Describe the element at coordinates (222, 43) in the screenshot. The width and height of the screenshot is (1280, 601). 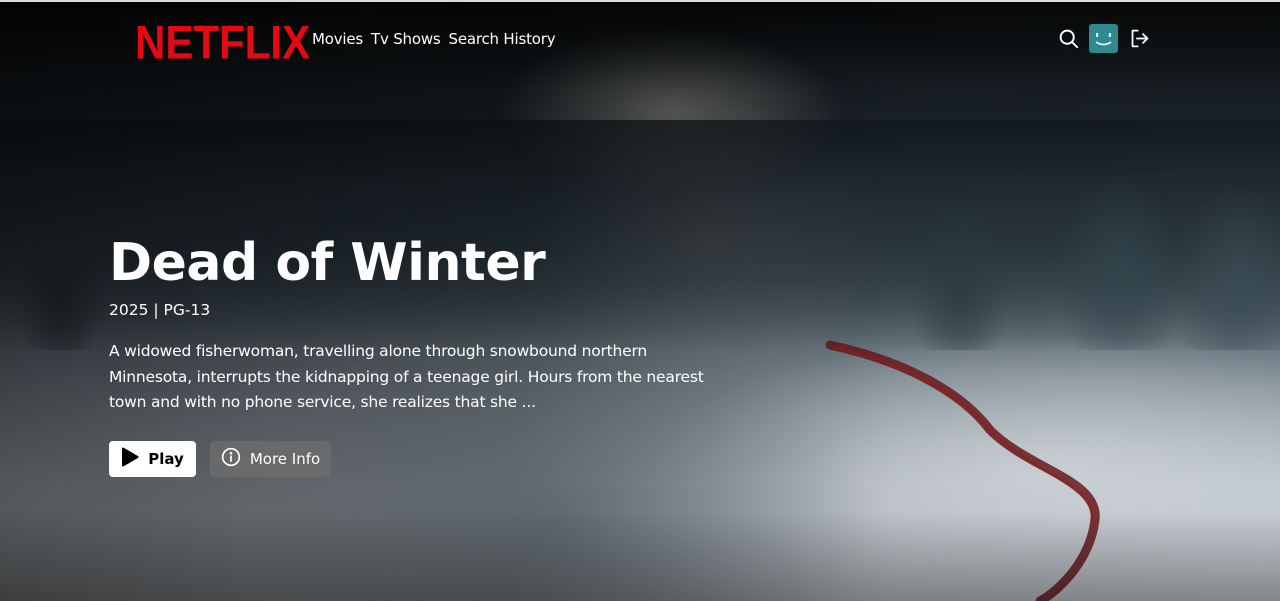
I see `netflix-logo: NETFLIX` at that location.